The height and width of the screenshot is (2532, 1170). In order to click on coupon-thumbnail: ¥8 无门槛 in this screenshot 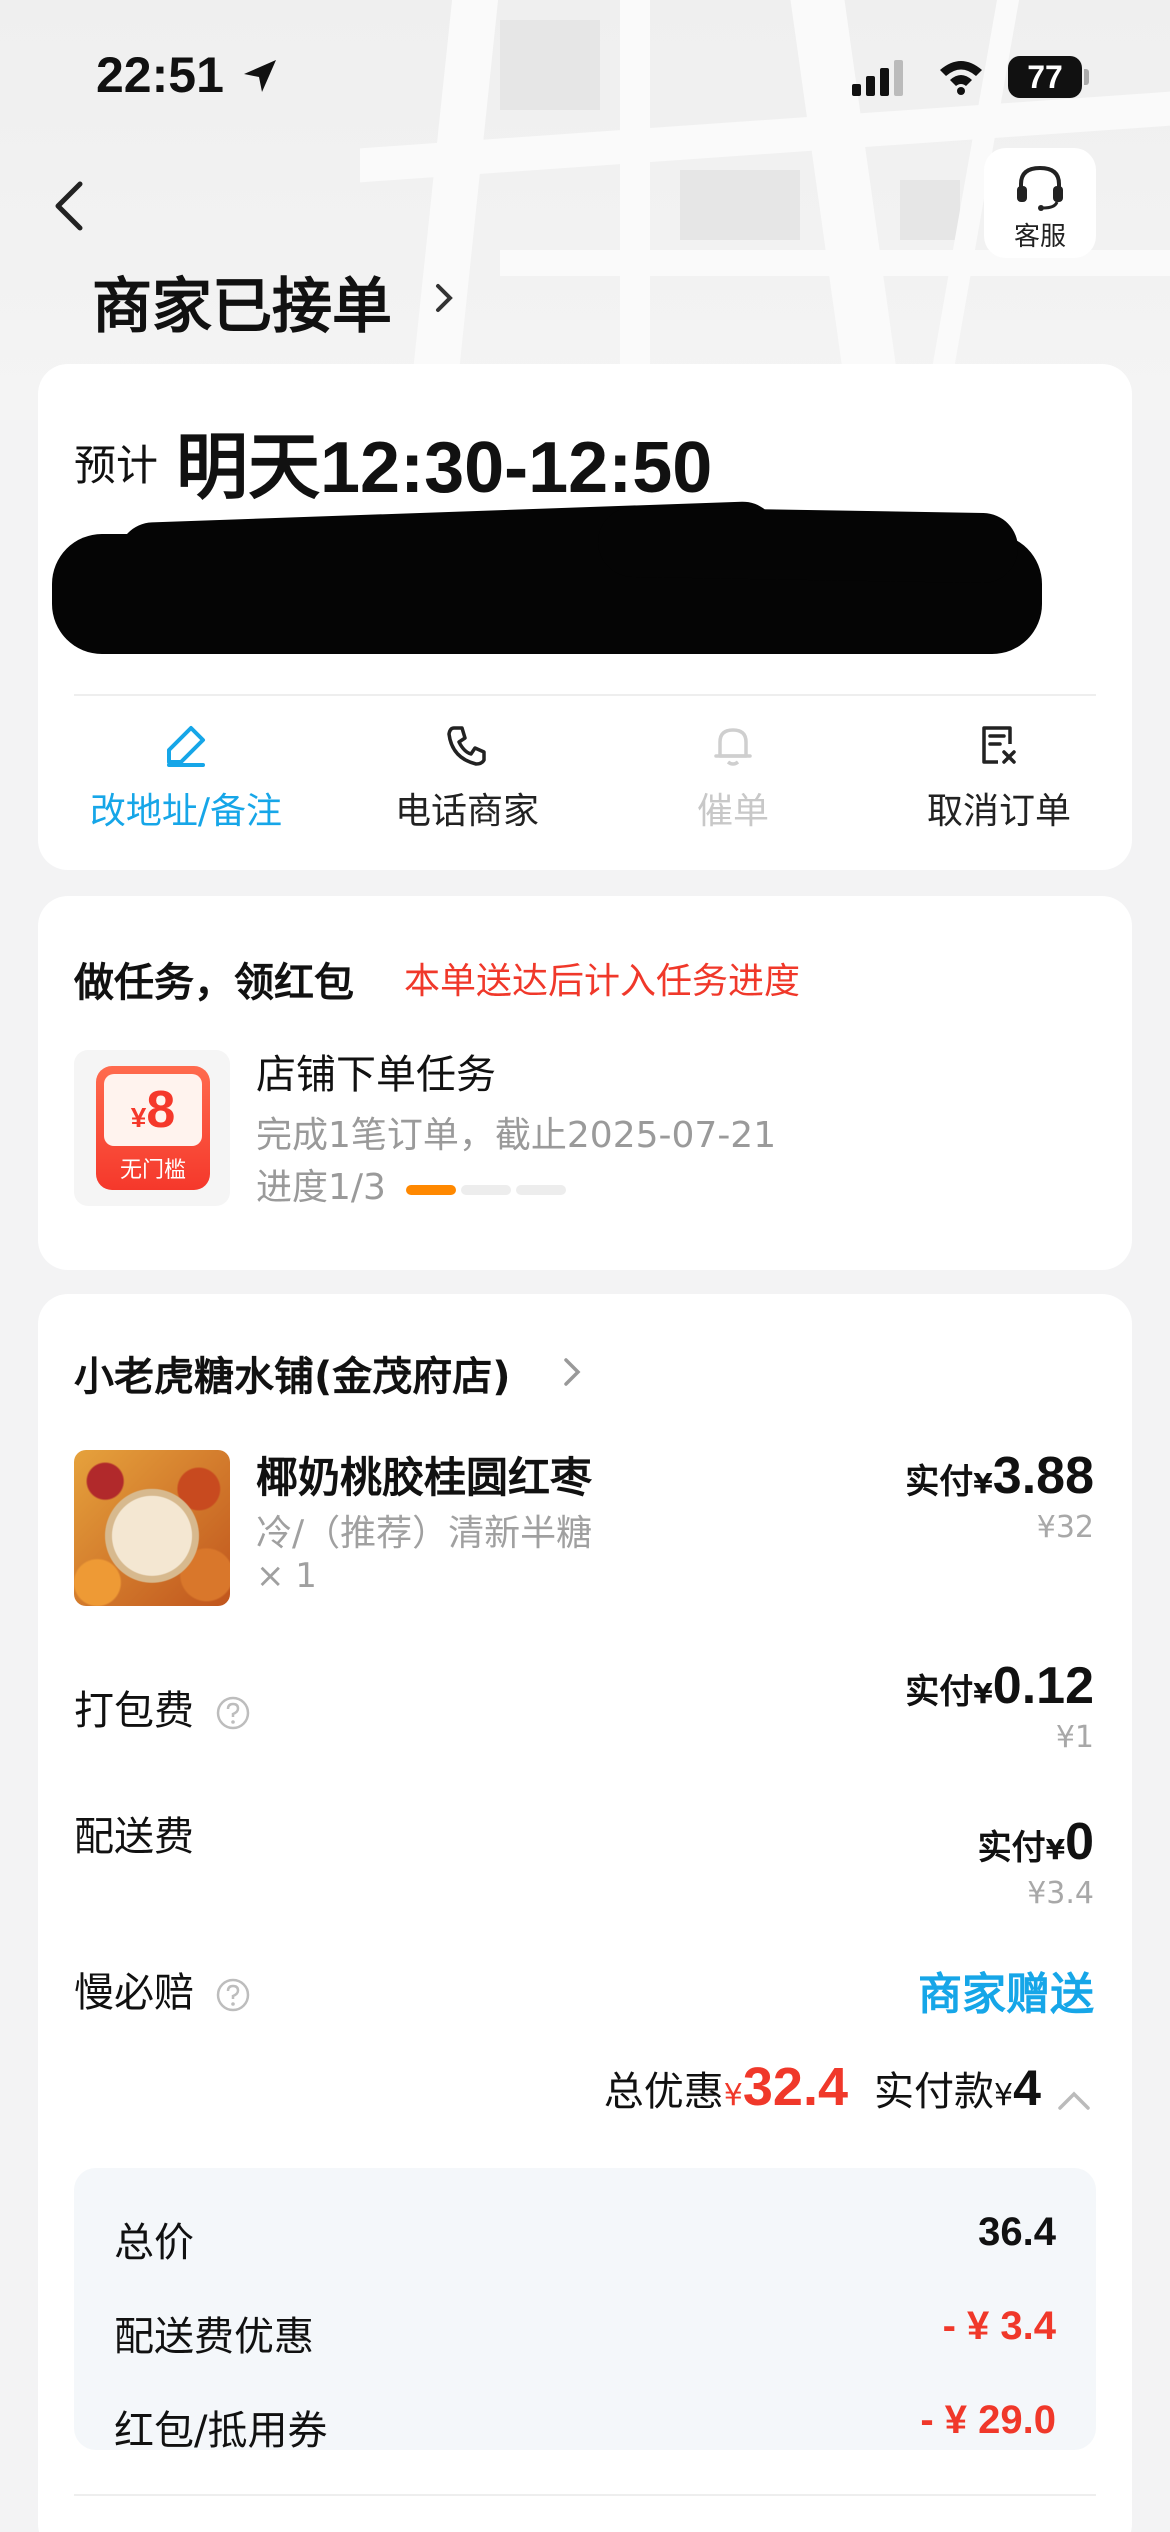, I will do `click(152, 1128)`.